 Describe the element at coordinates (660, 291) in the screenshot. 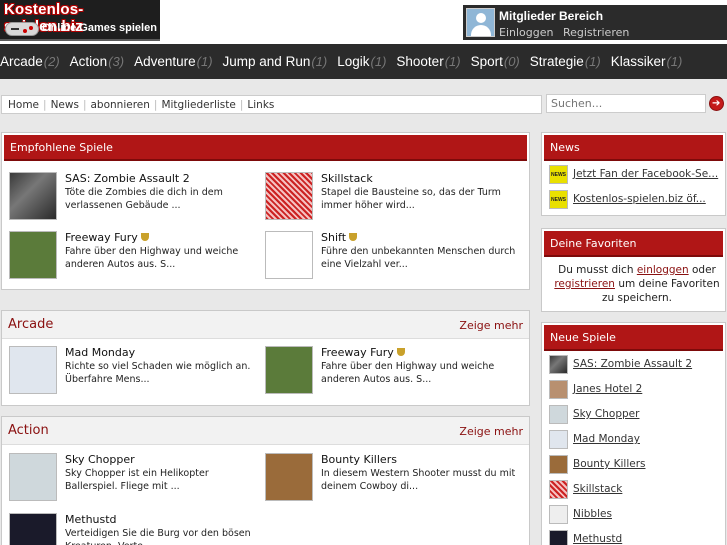

I see `text: um deine Favoriten zu speichern.` at that location.